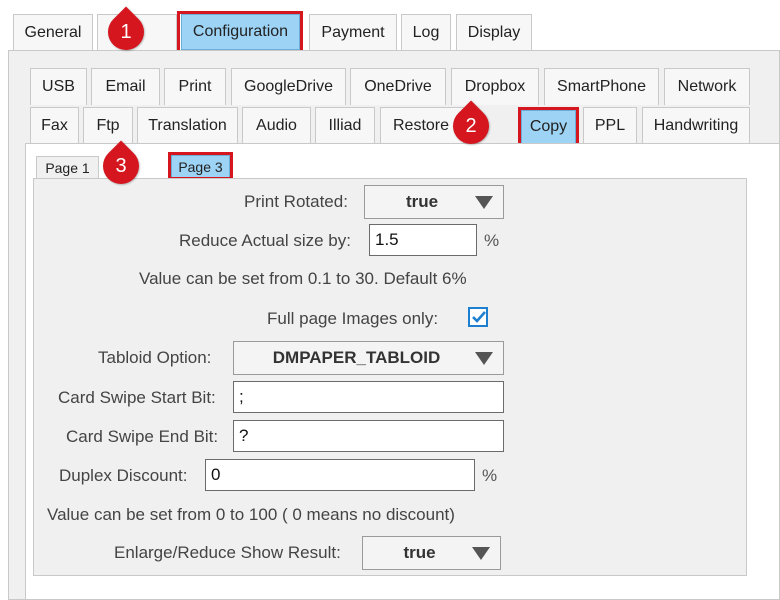  What do you see at coordinates (548, 127) in the screenshot?
I see `tab-copy: Copy` at bounding box center [548, 127].